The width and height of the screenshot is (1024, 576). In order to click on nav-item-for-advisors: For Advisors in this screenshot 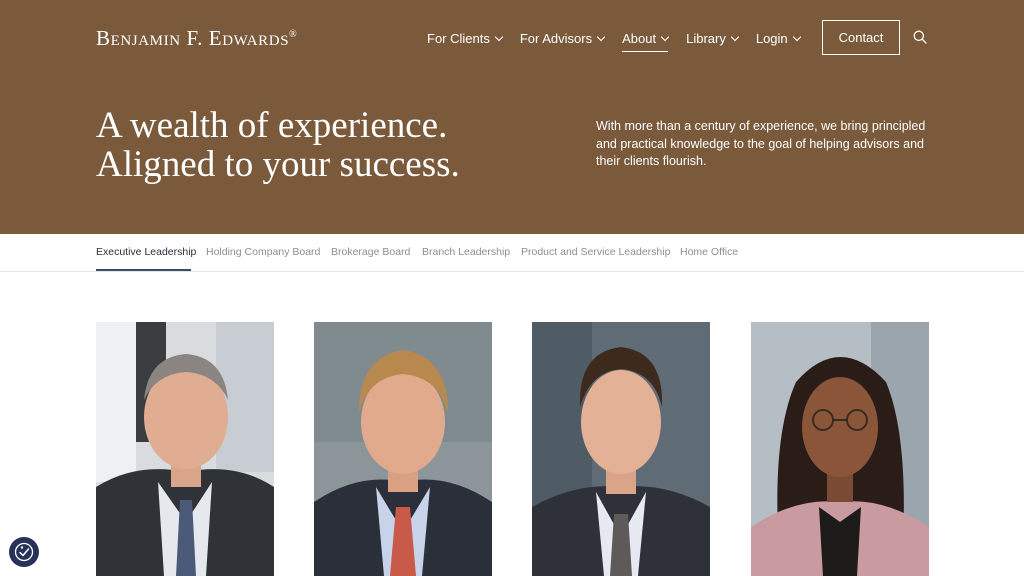, I will do `click(562, 38)`.